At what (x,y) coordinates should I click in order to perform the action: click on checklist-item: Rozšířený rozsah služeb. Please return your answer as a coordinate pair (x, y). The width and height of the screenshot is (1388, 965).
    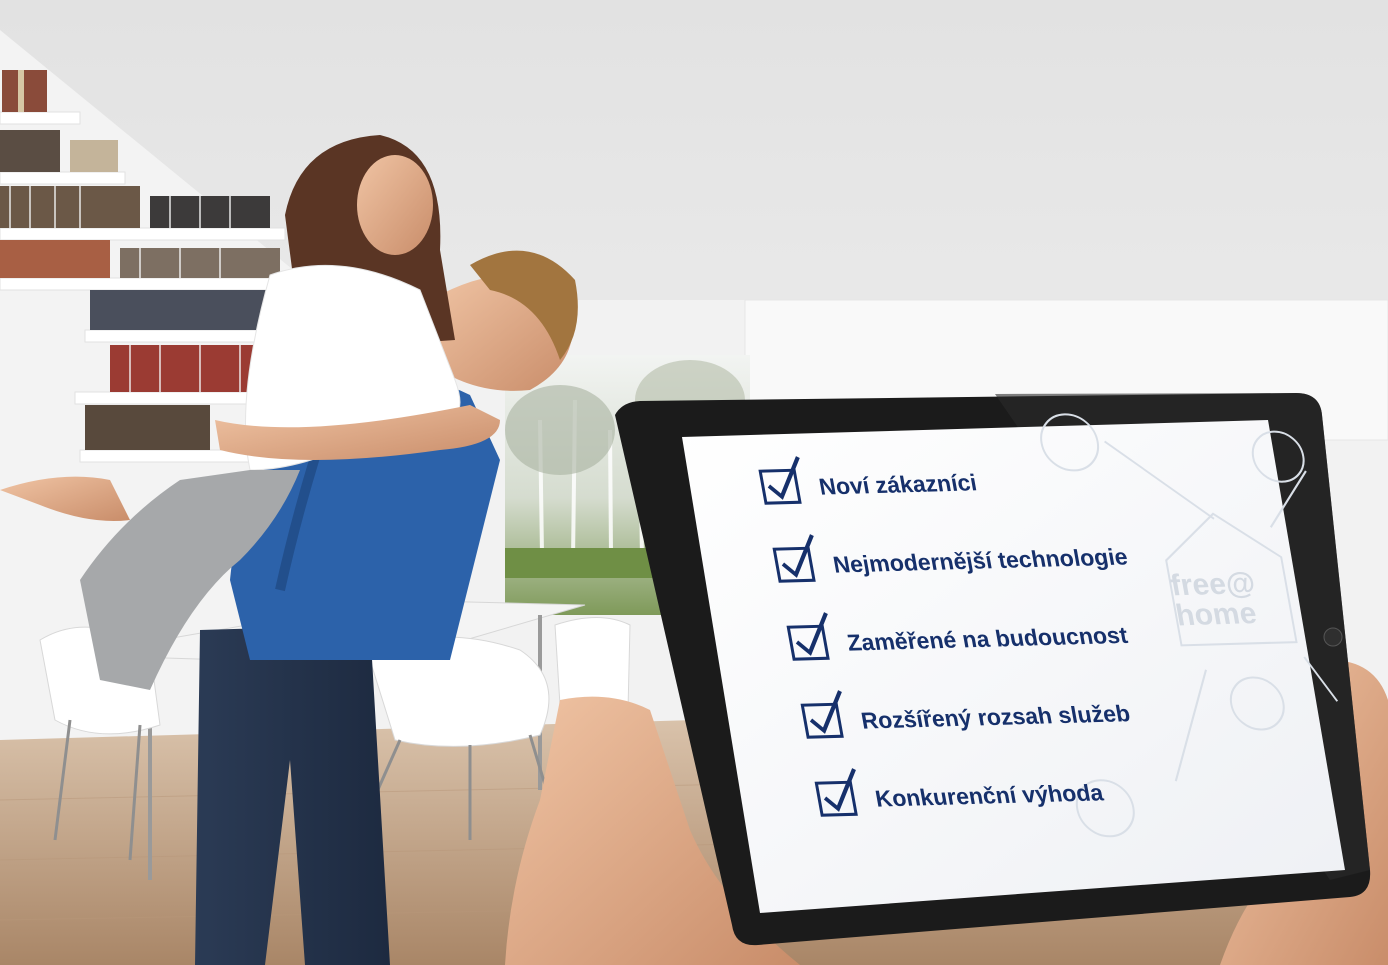
    Looking at the image, I should click on (966, 714).